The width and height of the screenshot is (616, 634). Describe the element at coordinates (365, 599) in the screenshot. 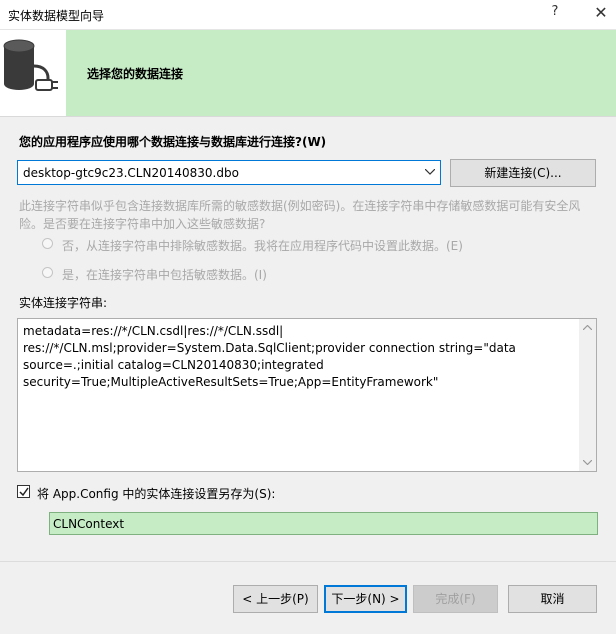

I see `next-button: 下一步(N) >` at that location.